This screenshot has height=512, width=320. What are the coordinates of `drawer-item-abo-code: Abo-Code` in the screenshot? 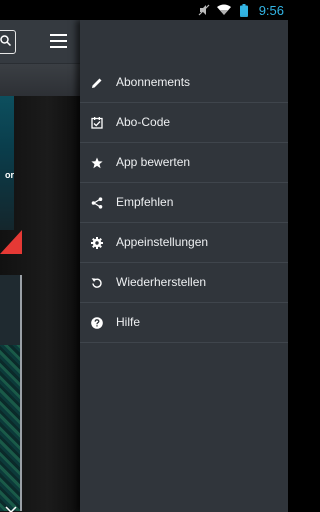 It's located at (184, 123).